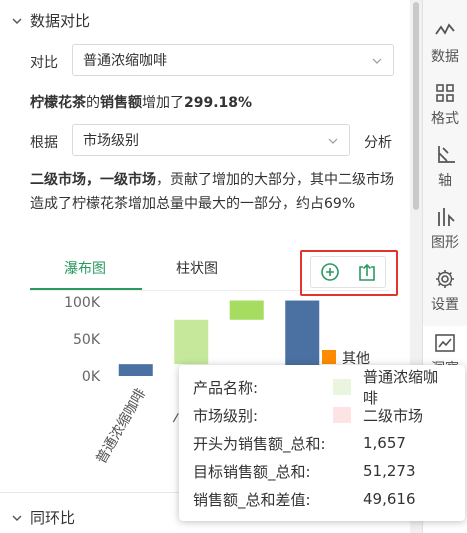 The image size is (467, 533). Describe the element at coordinates (60, 21) in the screenshot. I see `section-title: 数据对比` at that location.